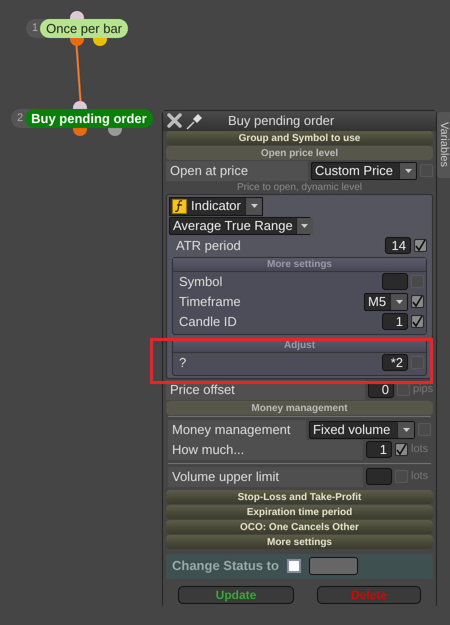  I want to click on field-label: Money management, so click(237, 430).